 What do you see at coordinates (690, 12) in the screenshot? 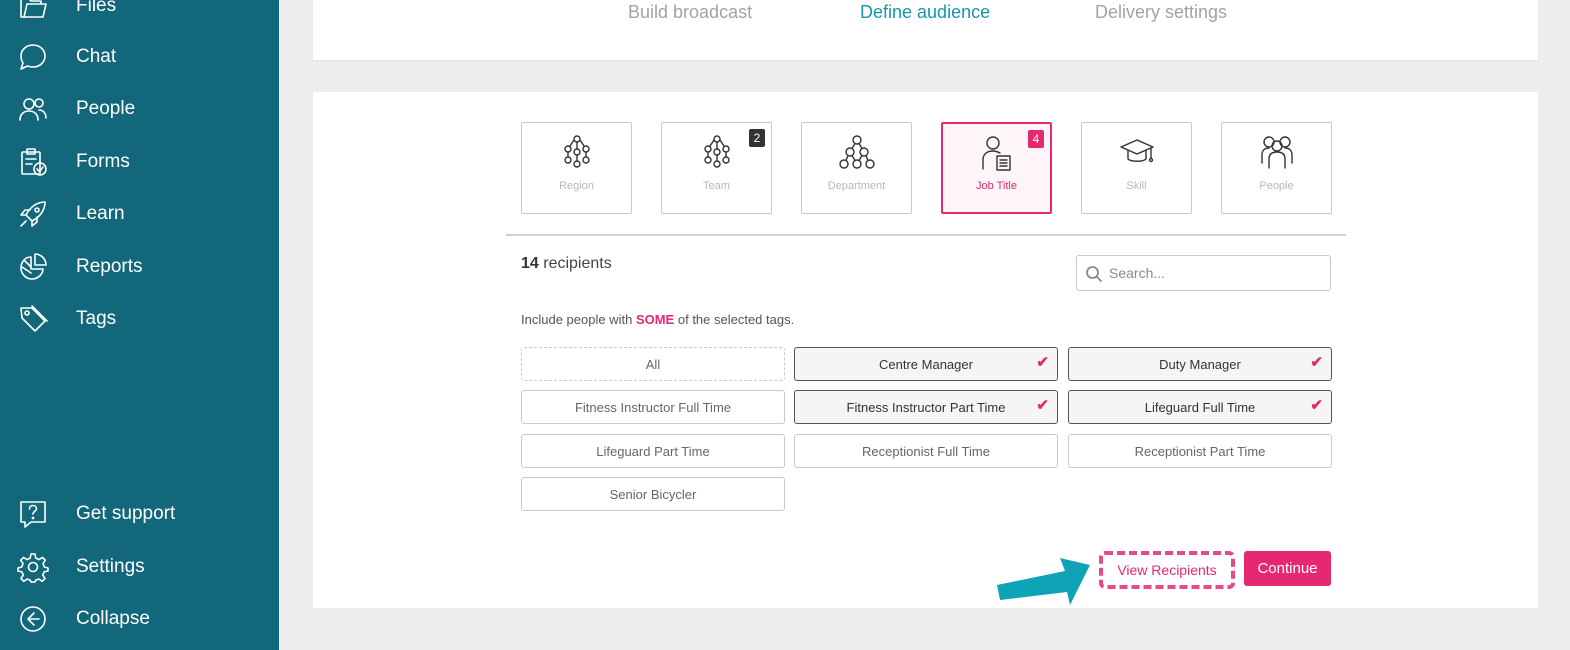
I see `step-build-broadcast: Build broadcast` at bounding box center [690, 12].